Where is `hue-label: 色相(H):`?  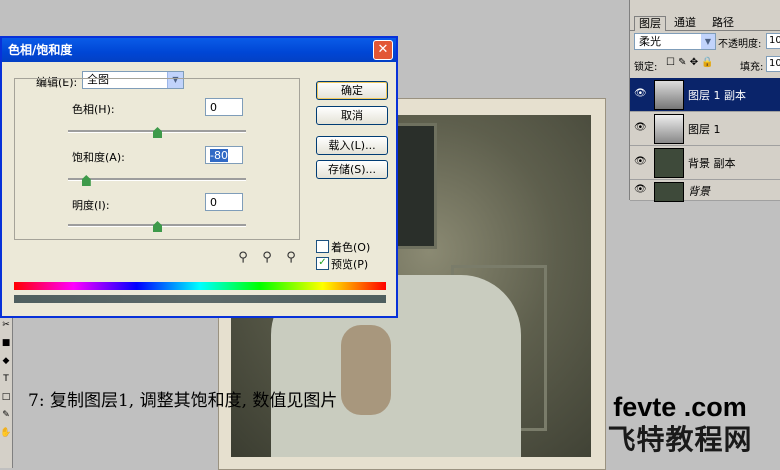
hue-label: 色相(H): is located at coordinates (93, 109).